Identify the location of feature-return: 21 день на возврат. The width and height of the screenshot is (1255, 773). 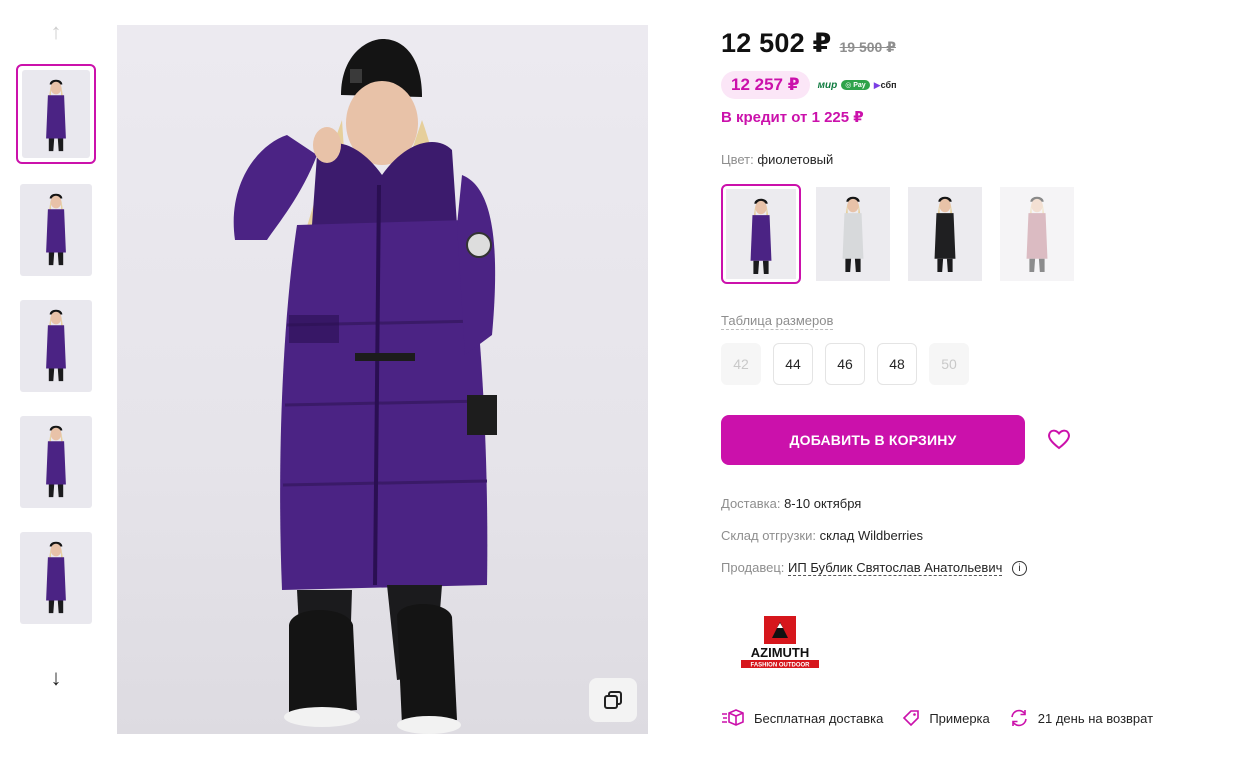
(1081, 718).